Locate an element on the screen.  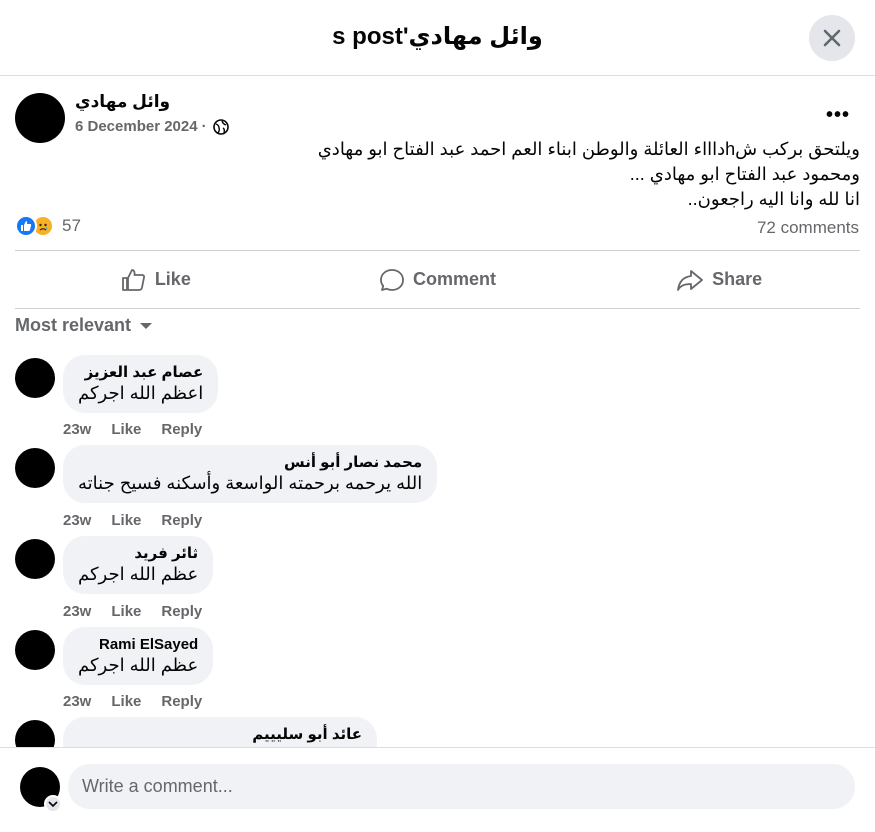
more-icon: ••• is located at coordinates (837, 114).